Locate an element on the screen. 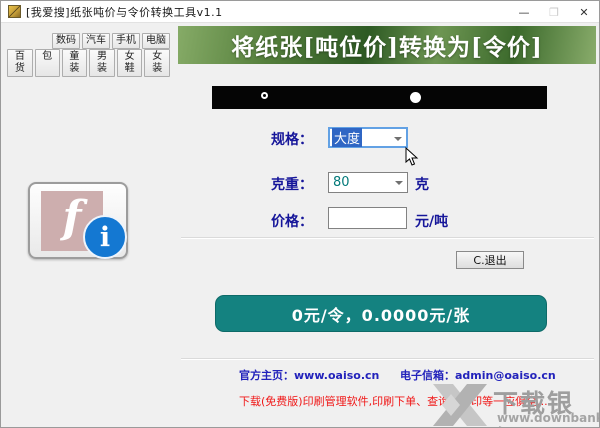 This screenshot has width=600, height=428. category-kids: 童装 is located at coordinates (74, 63).